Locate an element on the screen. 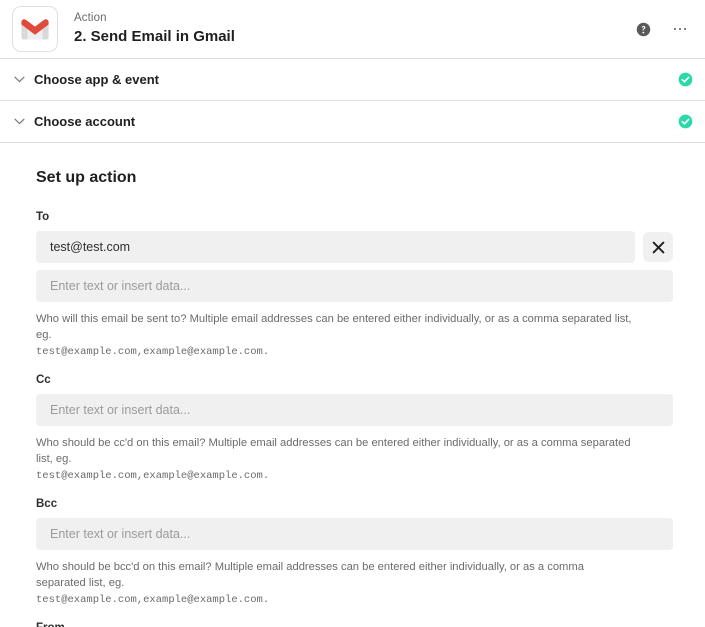 Image resolution: width=705 pixels, height=627 pixels. field-helper-to-example: test@example.com,example@example.com. is located at coordinates (153, 352).